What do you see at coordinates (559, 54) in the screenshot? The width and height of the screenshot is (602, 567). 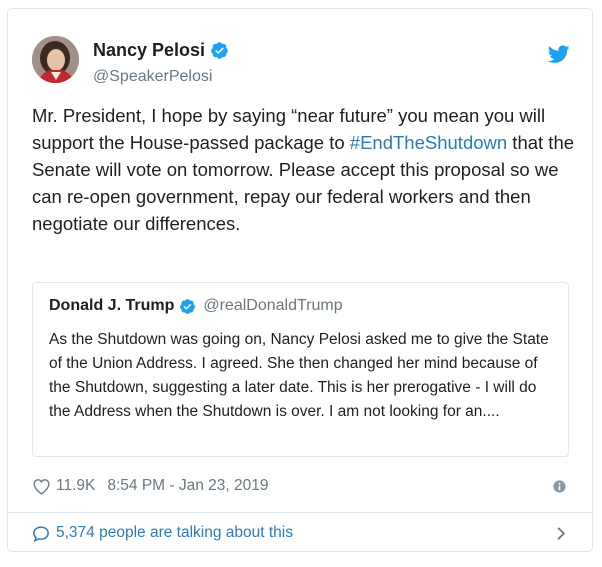 I see `twitter-bird-icon` at bounding box center [559, 54].